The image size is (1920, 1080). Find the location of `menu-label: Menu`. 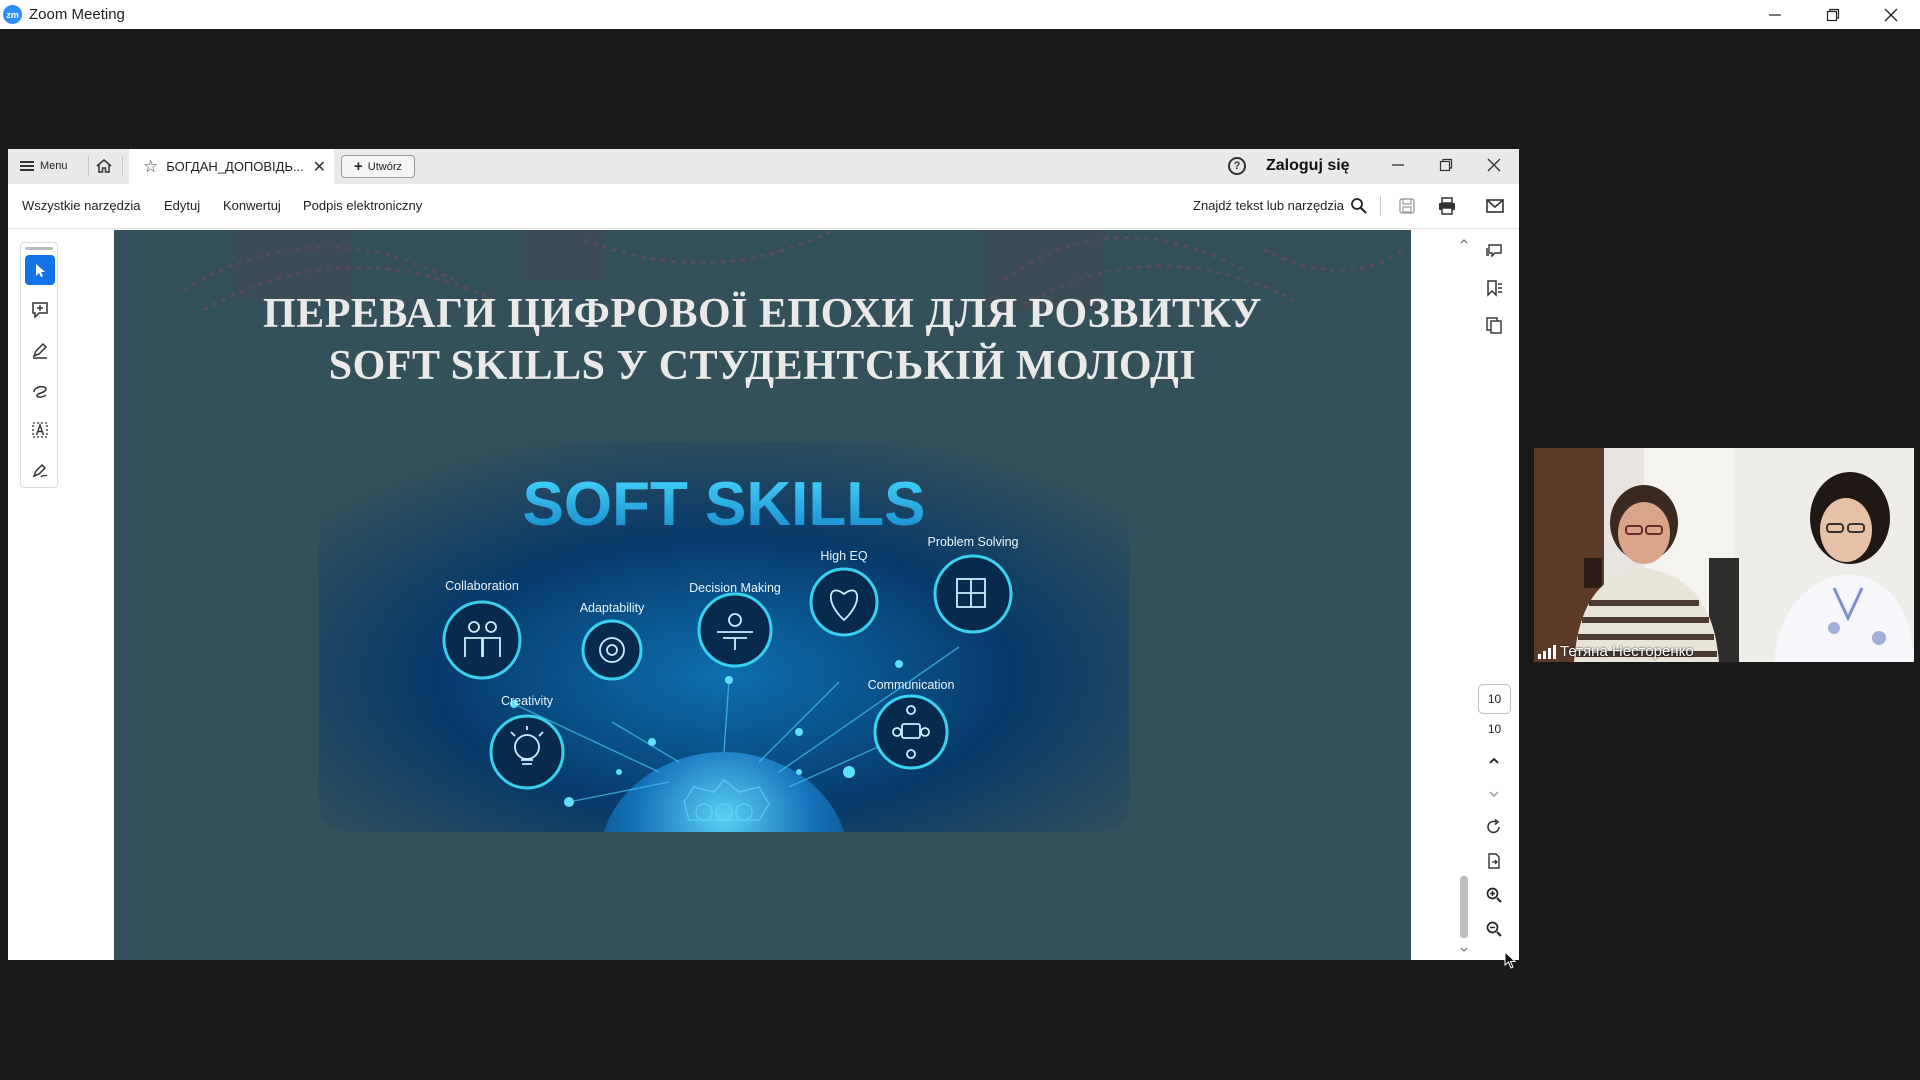

menu-label: Menu is located at coordinates (54, 166).